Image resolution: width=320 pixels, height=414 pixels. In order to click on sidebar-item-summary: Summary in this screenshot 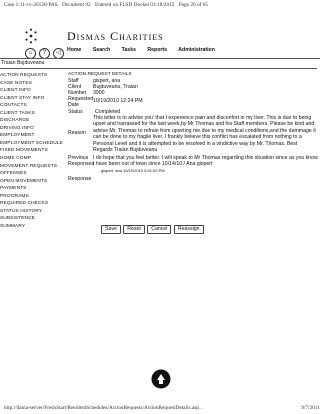, I will do `click(32, 227)`.